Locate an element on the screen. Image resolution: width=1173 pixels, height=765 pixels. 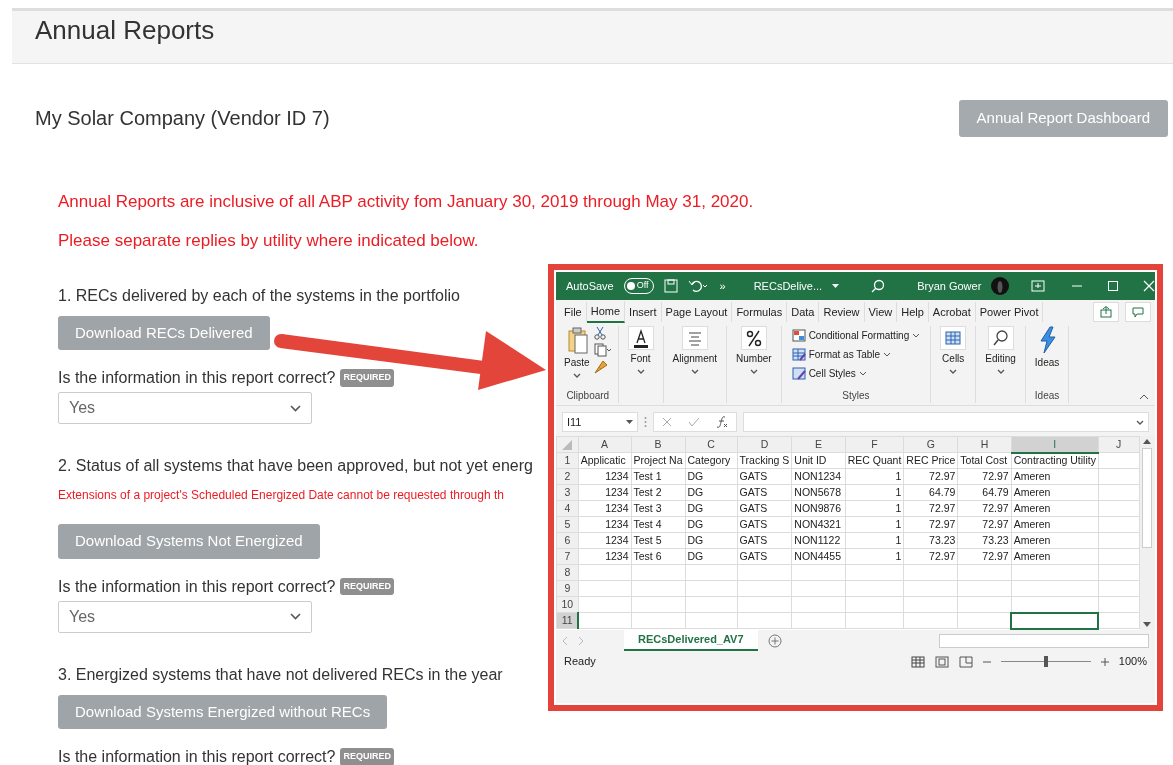
normal-view-icon is located at coordinates (917, 661).